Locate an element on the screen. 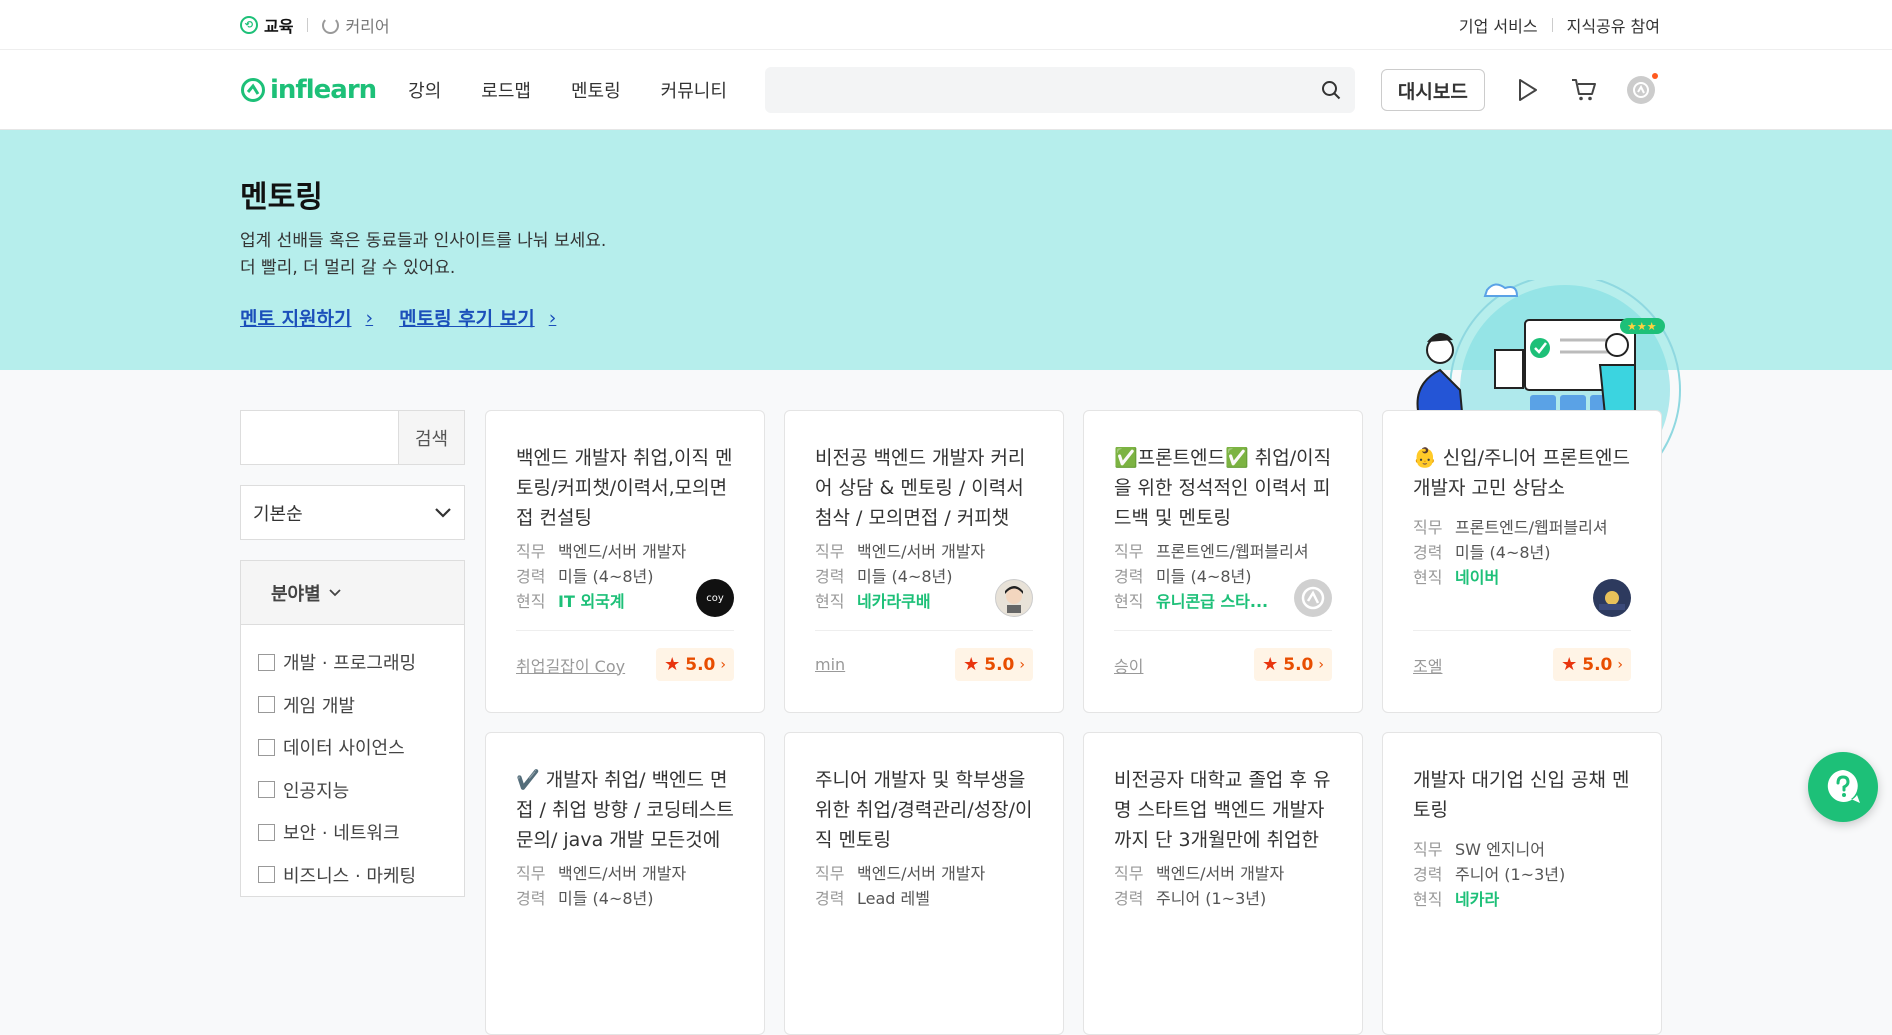 Image resolution: width=1892 pixels, height=1035 pixels. category-option: 비즈니스 · 마케팅 is located at coordinates (352, 875).